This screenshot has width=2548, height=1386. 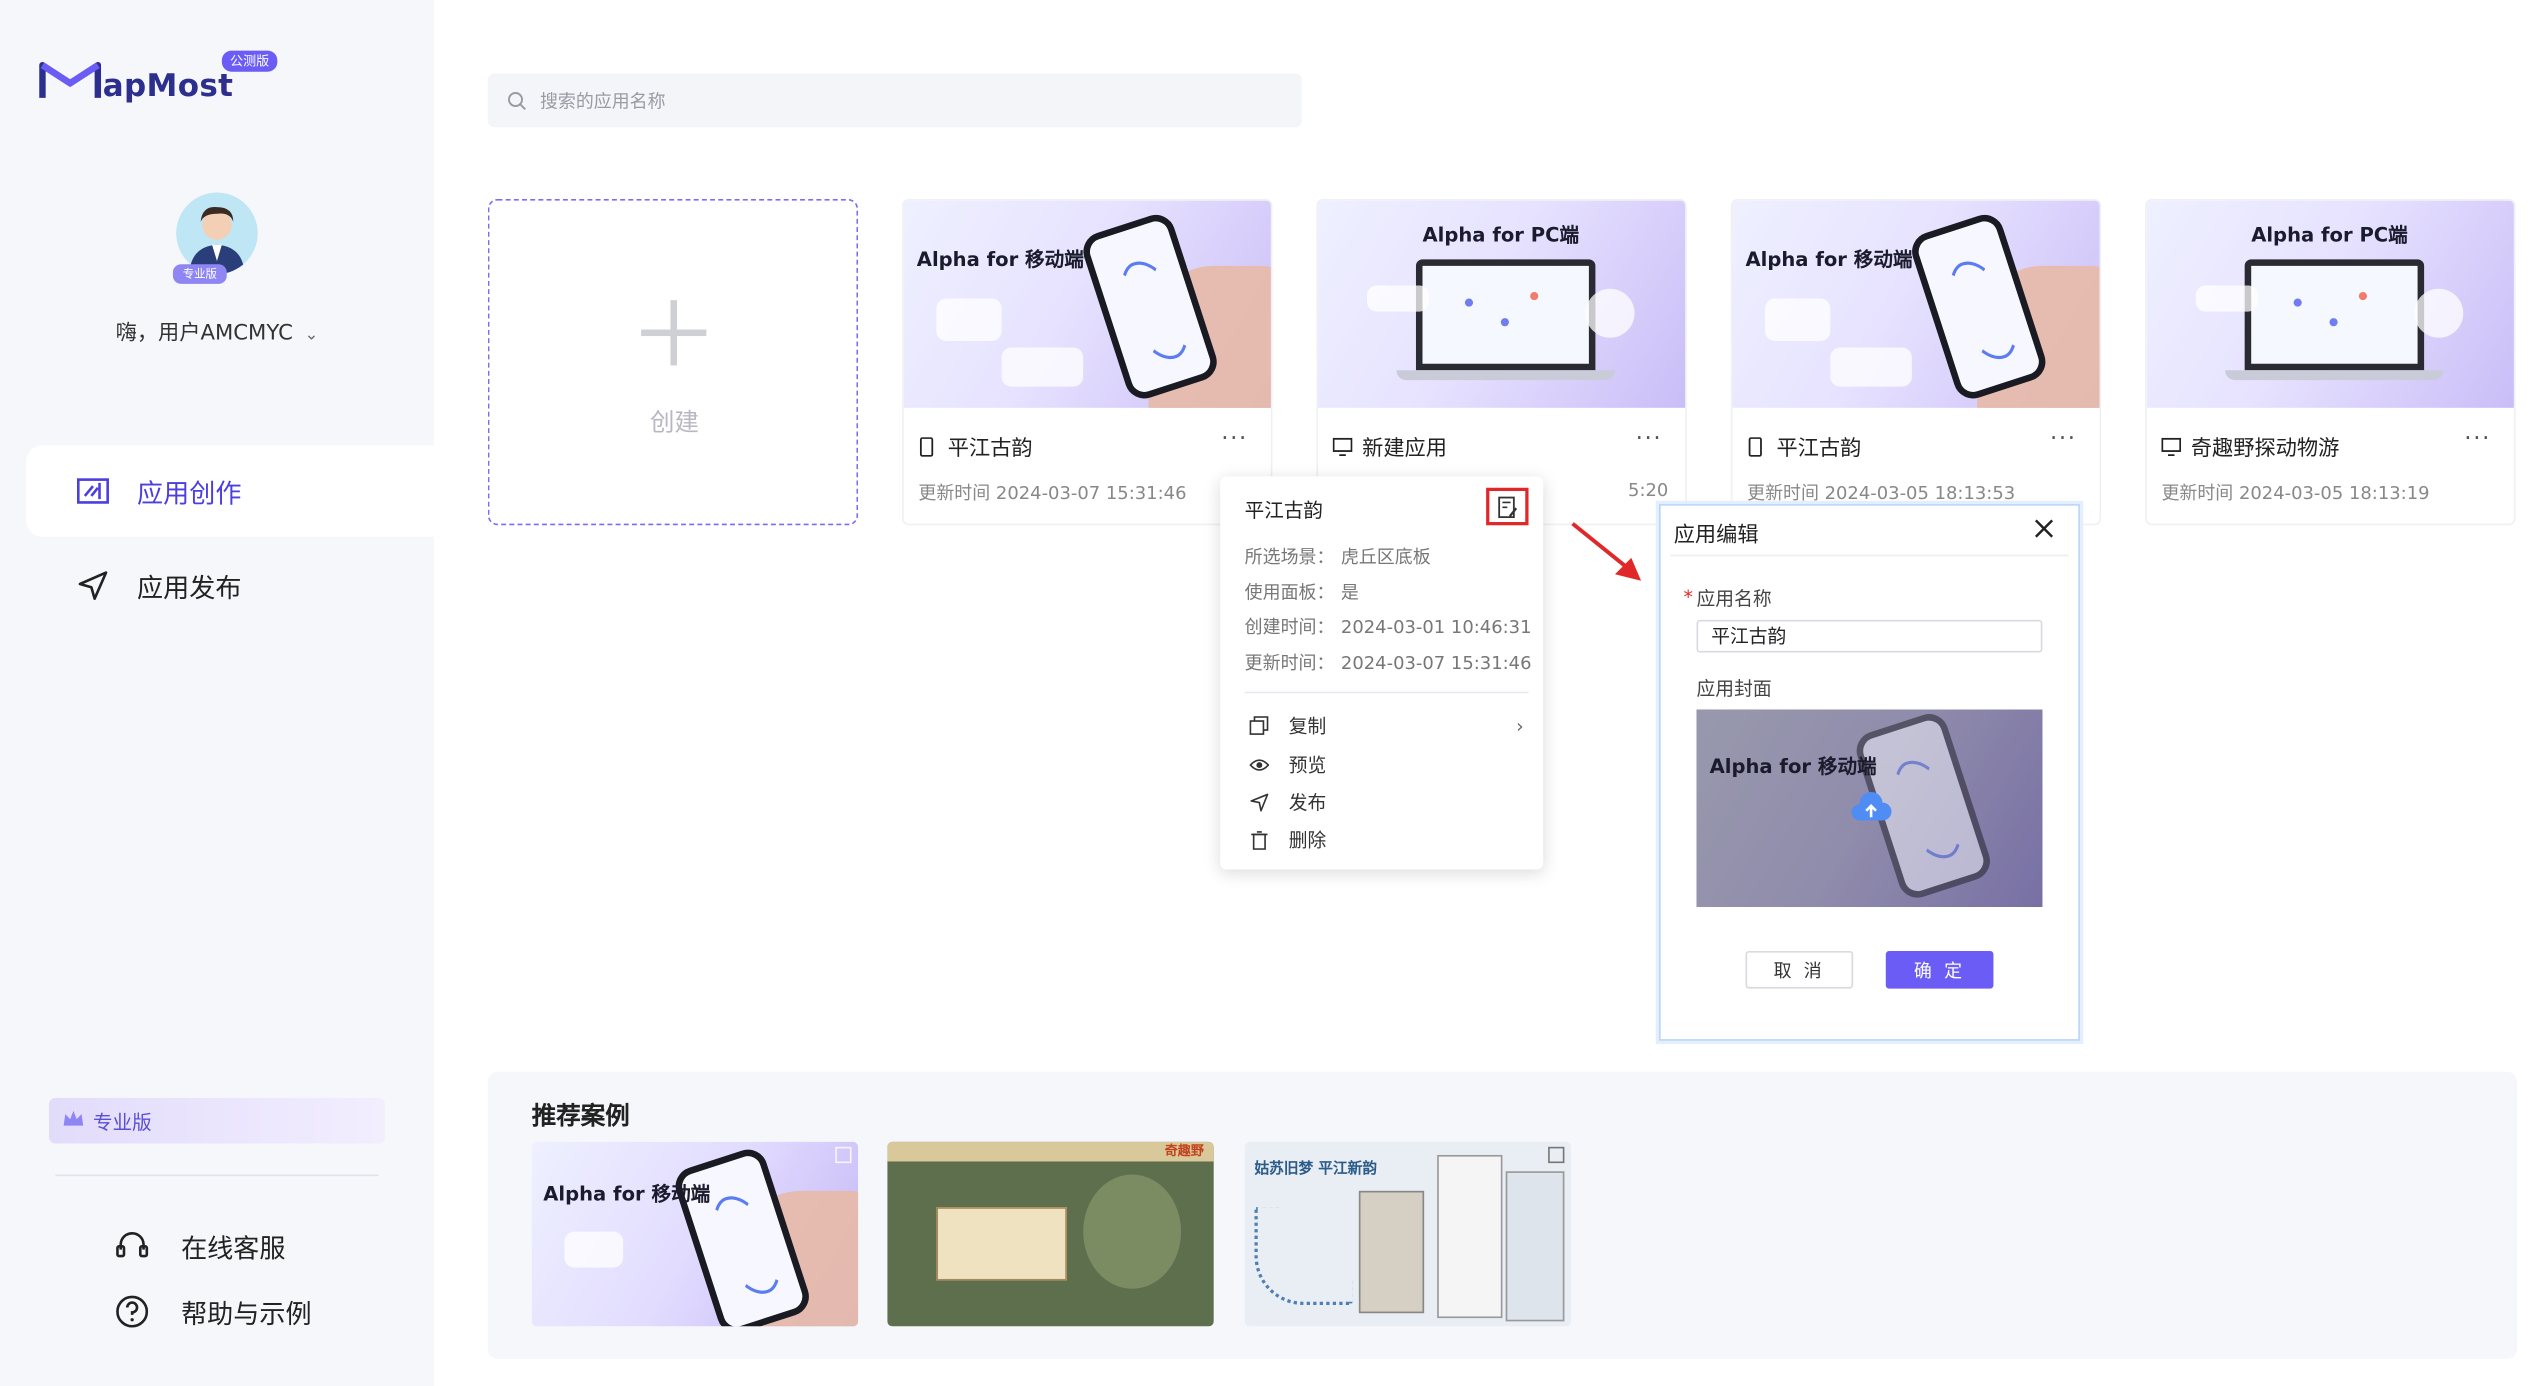 I want to click on menu-item-publish: 发布, so click(x=1387, y=803).